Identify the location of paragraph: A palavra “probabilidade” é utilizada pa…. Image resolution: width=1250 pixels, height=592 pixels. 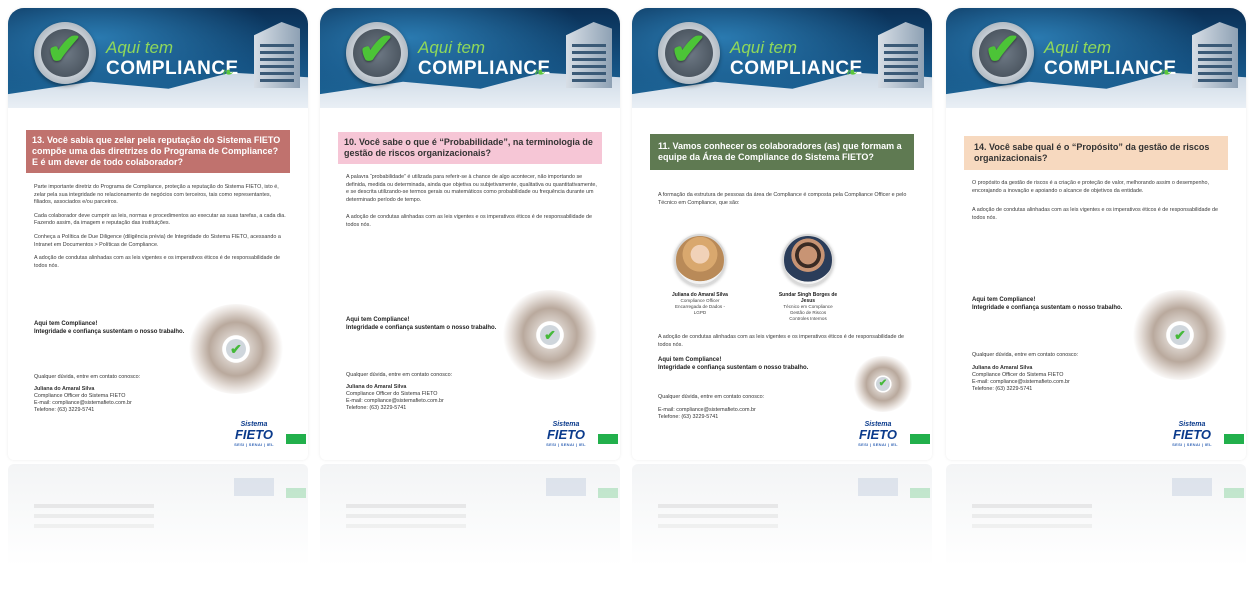
(471, 188).